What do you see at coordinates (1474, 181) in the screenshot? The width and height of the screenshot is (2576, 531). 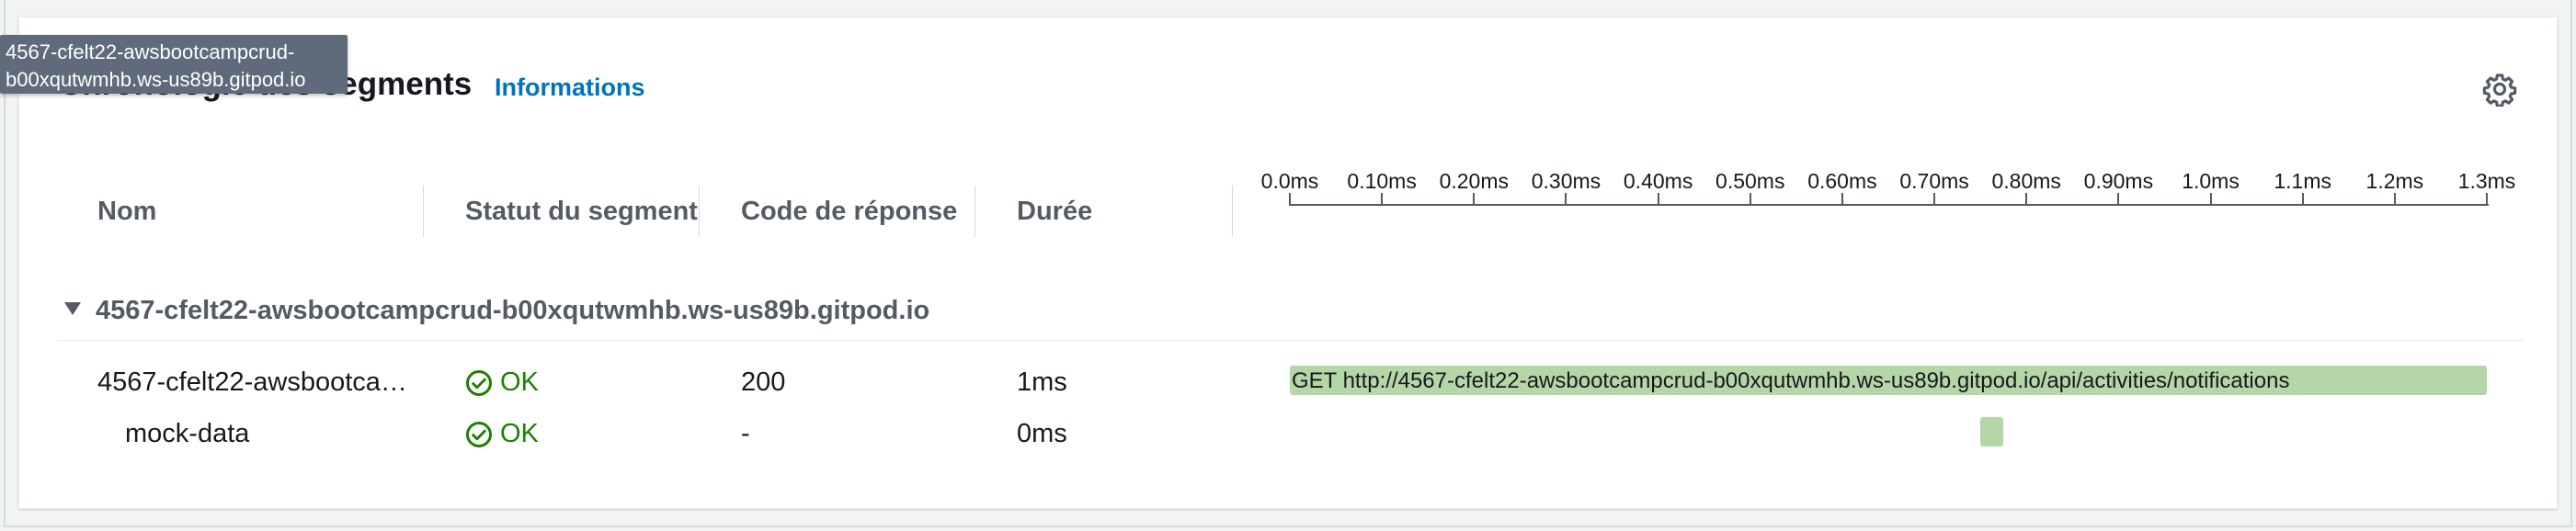 I see `timeline-tick-label: 0.20ms` at bounding box center [1474, 181].